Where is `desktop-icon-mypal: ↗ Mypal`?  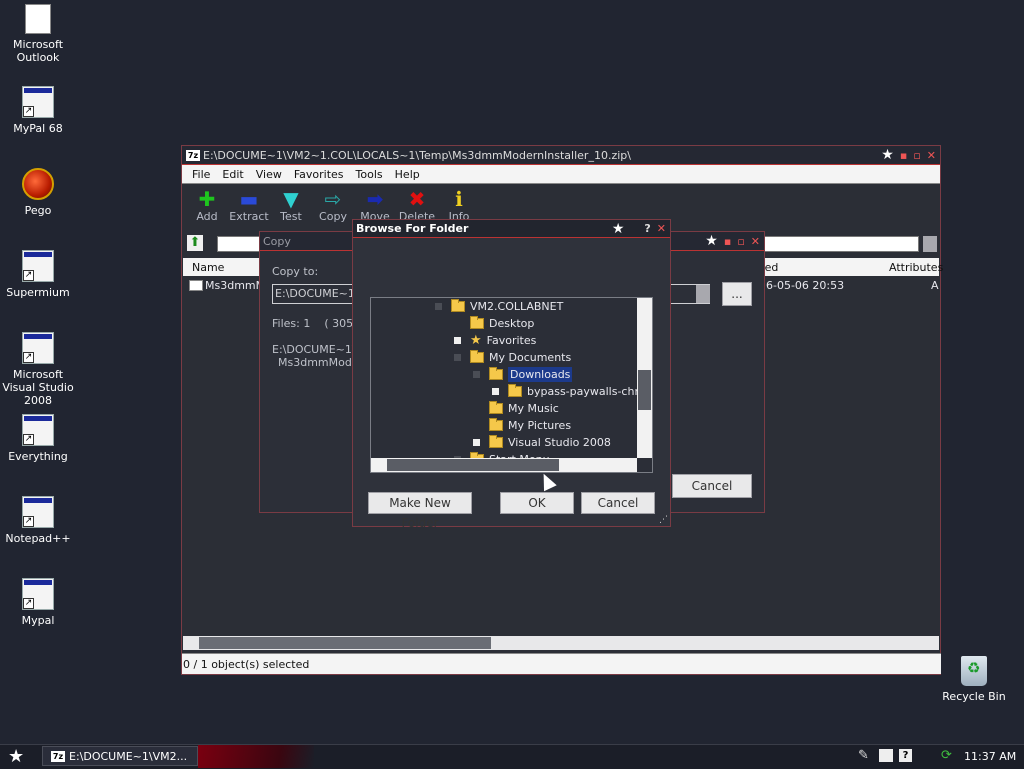 desktop-icon-mypal: ↗ Mypal is located at coordinates (38, 602).